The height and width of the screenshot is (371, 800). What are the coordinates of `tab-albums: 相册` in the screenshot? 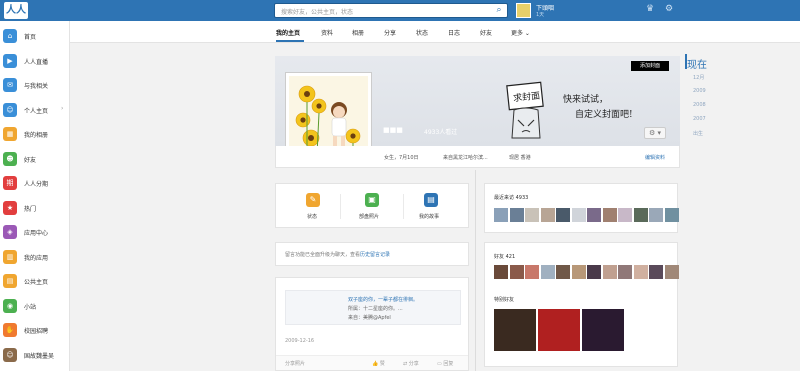 It's located at (358, 32).